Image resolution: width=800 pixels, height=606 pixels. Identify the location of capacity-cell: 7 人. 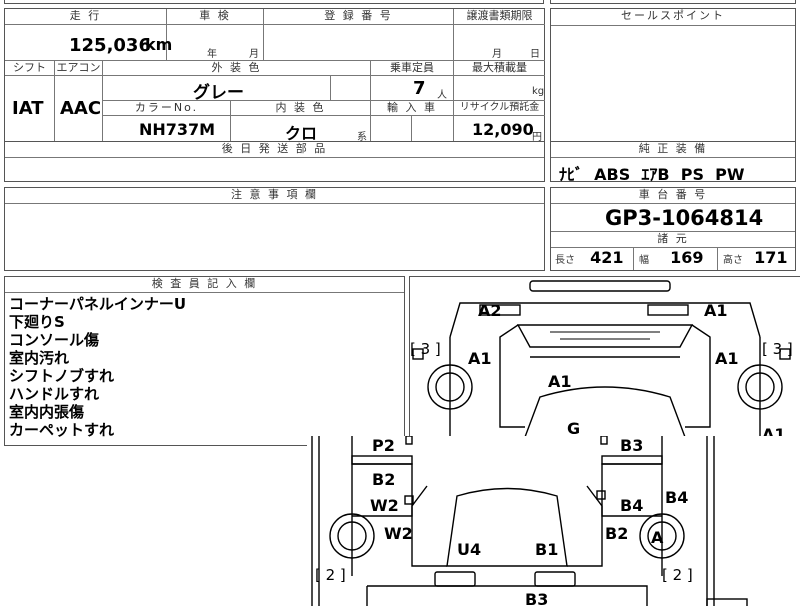
(412, 88).